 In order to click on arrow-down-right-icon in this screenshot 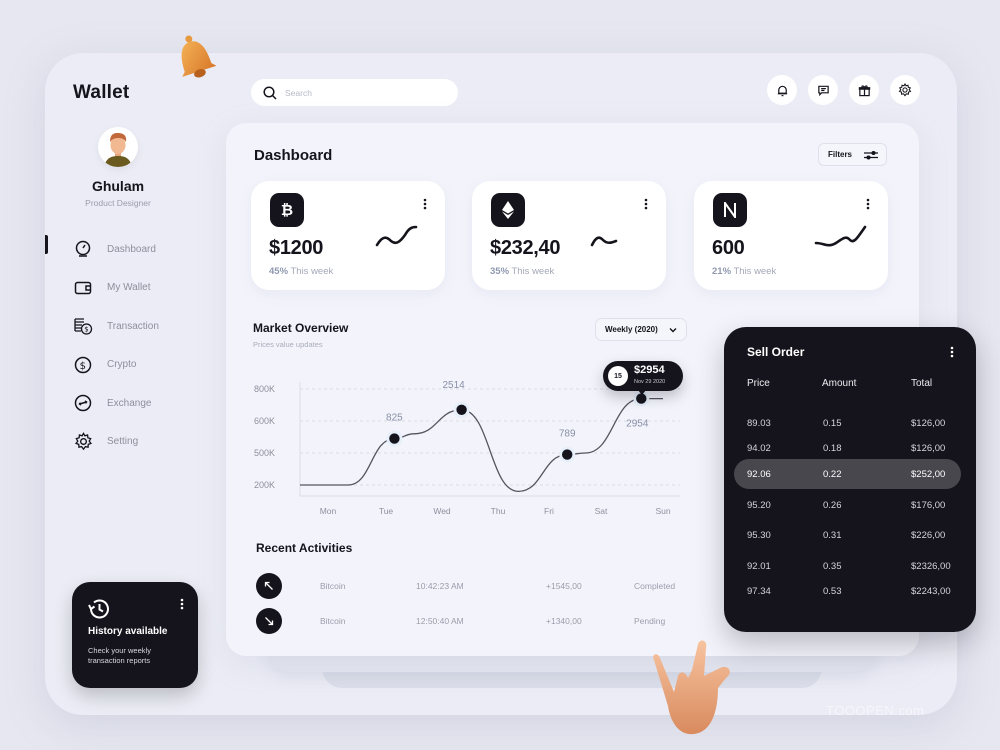, I will do `click(269, 621)`.